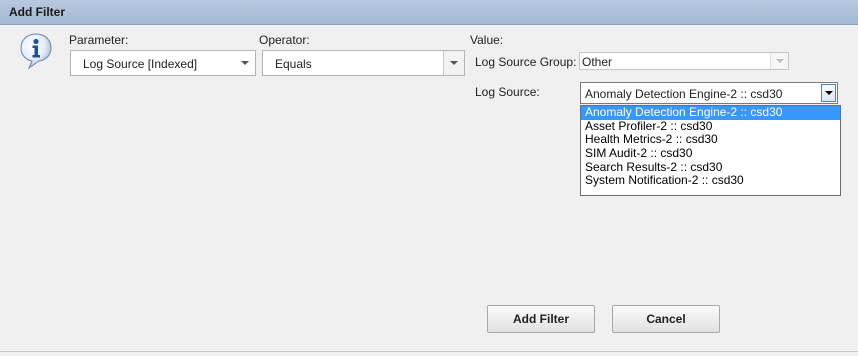  Describe the element at coordinates (541, 319) in the screenshot. I see `add-filter-button: Add Filter` at that location.